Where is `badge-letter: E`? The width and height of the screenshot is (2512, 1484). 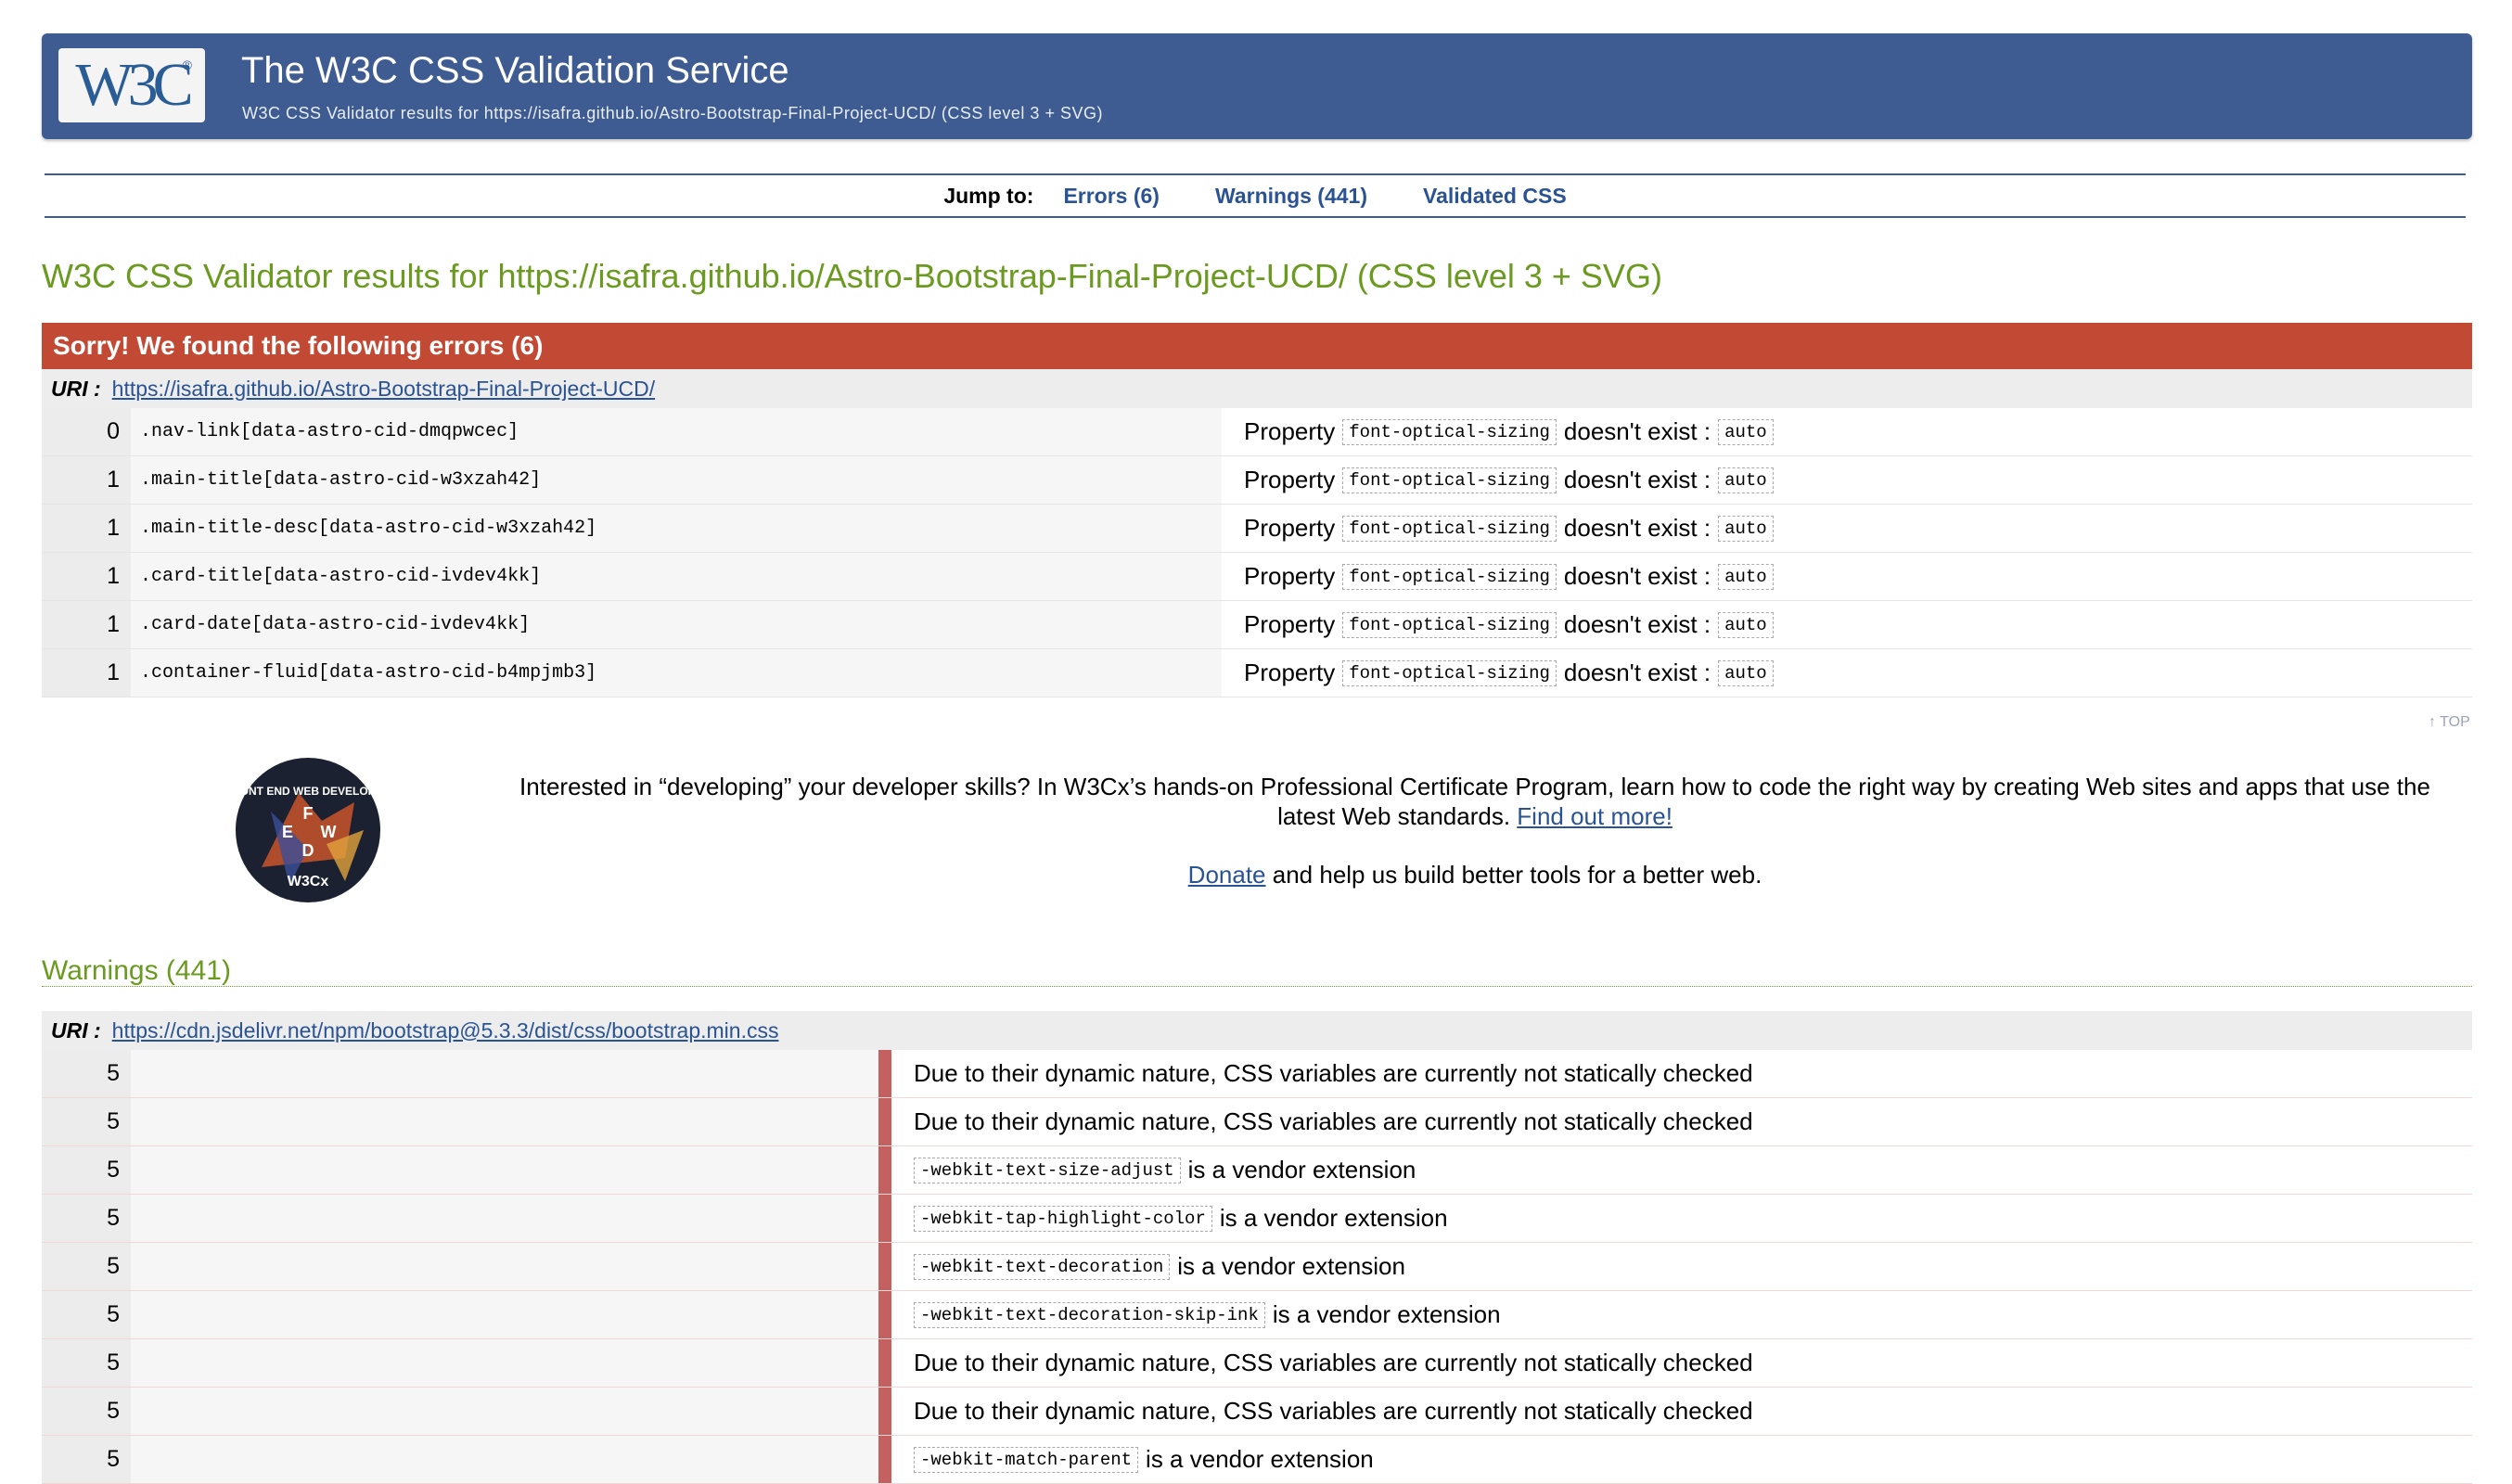 badge-letter: E is located at coordinates (288, 832).